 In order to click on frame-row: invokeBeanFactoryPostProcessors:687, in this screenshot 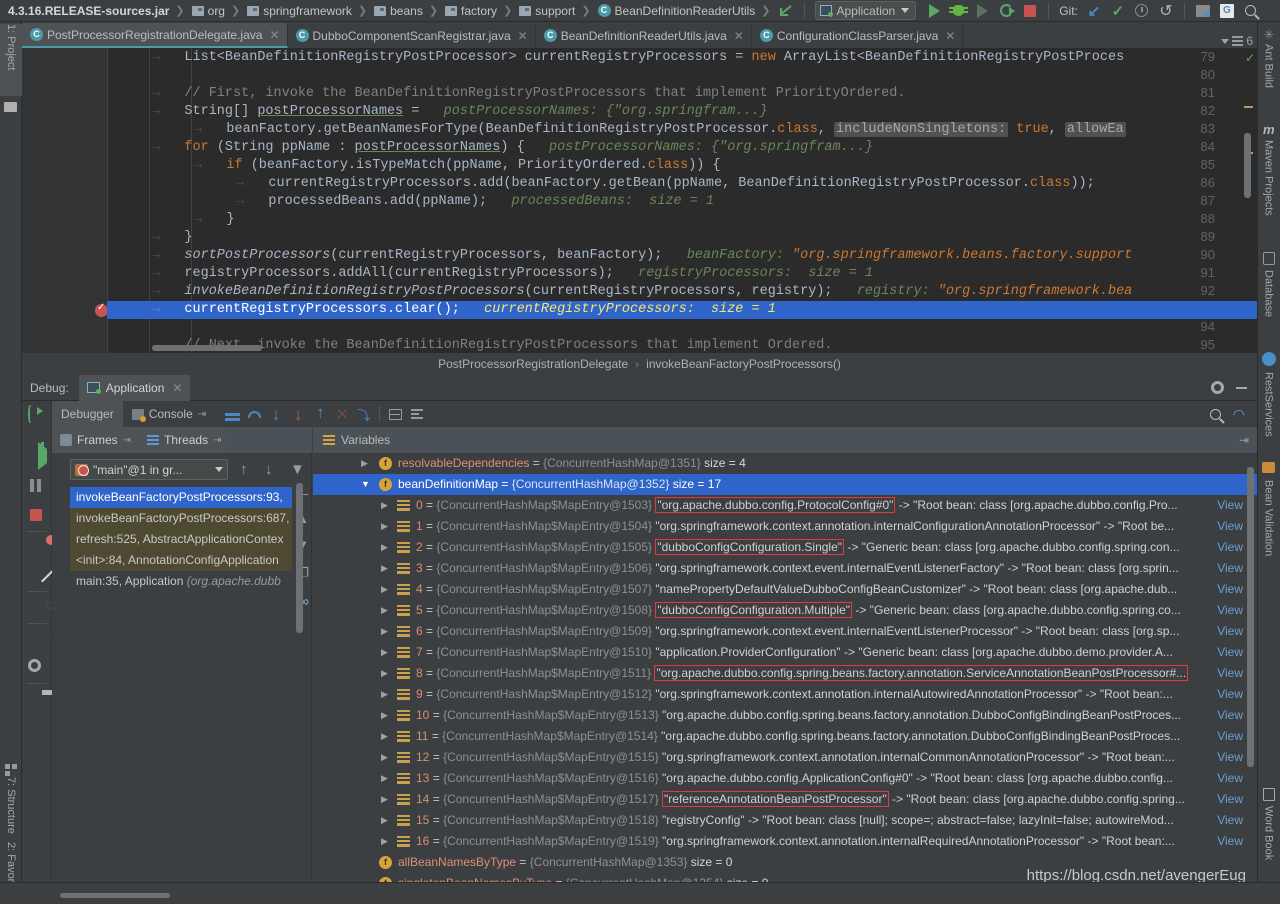, I will do `click(181, 518)`.